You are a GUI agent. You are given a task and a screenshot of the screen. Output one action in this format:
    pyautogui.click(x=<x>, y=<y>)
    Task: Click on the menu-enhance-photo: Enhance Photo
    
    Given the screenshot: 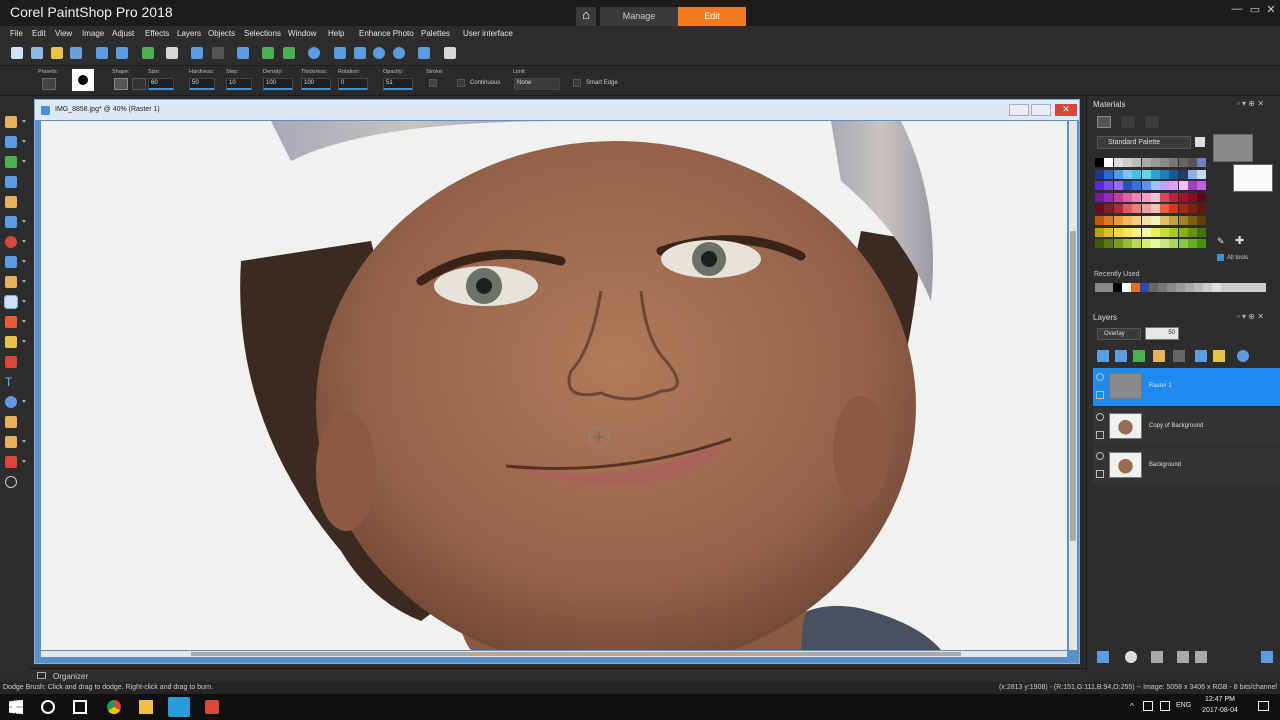 What is the action you would take?
    pyautogui.click(x=386, y=33)
    